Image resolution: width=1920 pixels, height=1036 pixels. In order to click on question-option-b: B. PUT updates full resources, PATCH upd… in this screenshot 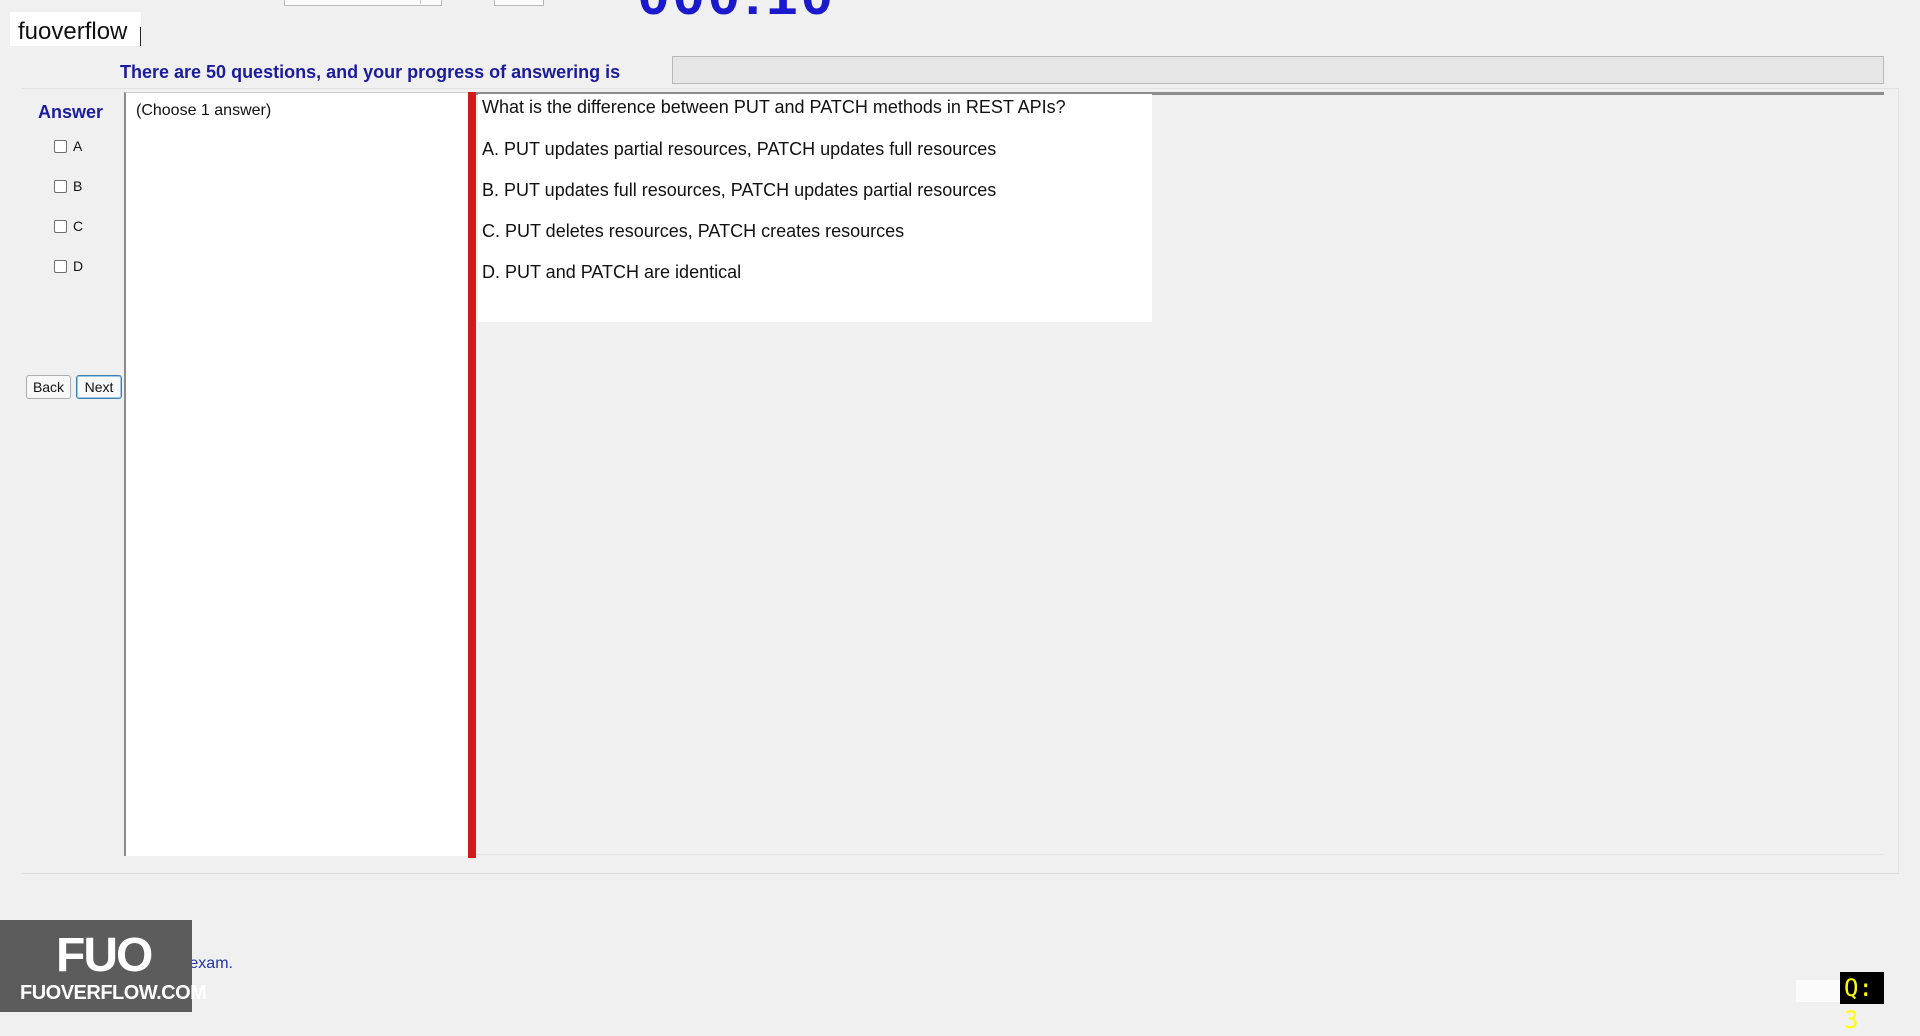, I will do `click(739, 190)`.